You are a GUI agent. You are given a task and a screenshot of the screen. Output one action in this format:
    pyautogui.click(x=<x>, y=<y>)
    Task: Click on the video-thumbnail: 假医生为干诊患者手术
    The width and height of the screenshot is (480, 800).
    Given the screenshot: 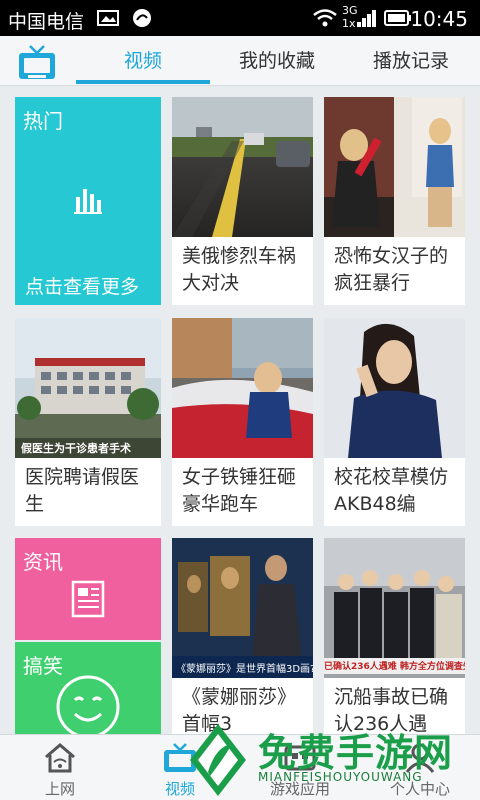 What is the action you would take?
    pyautogui.click(x=88, y=388)
    